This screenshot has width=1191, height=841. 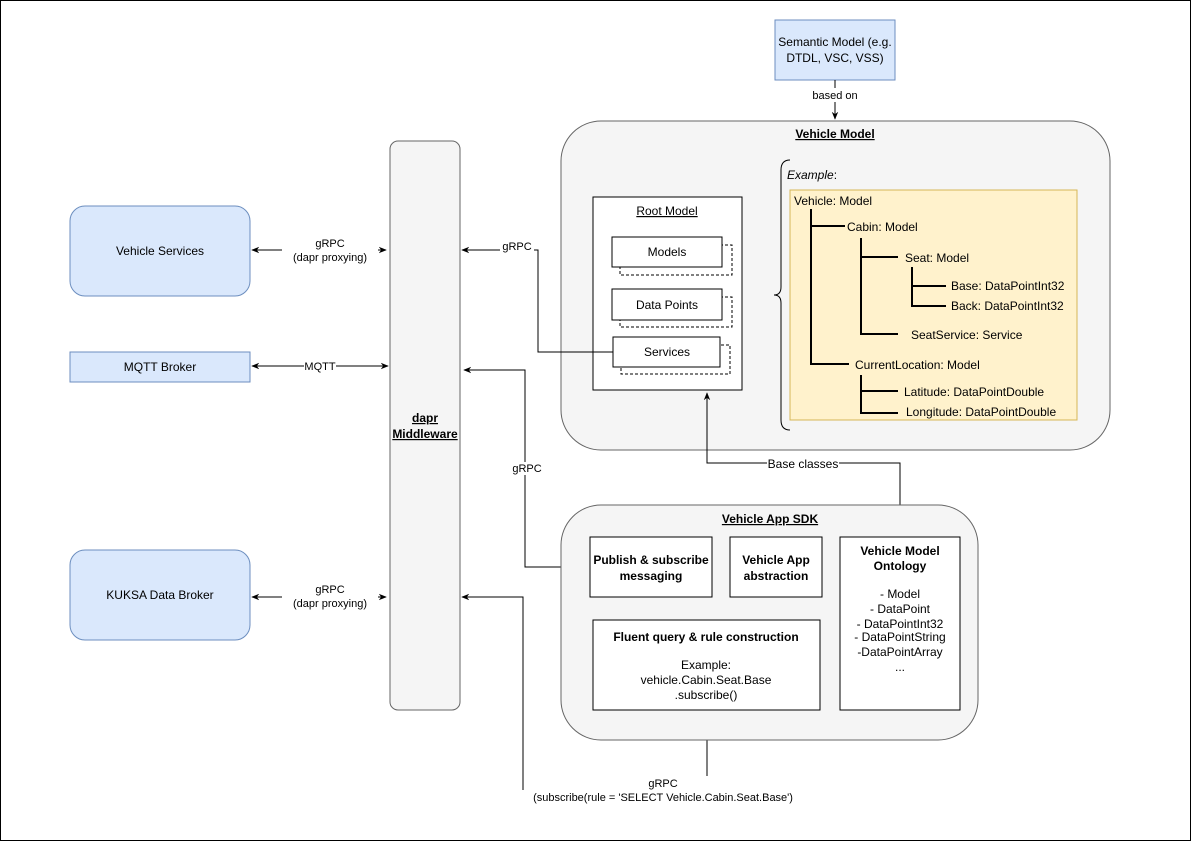 I want to click on kuksa-label: KUKSA Data Broker, so click(x=159, y=595).